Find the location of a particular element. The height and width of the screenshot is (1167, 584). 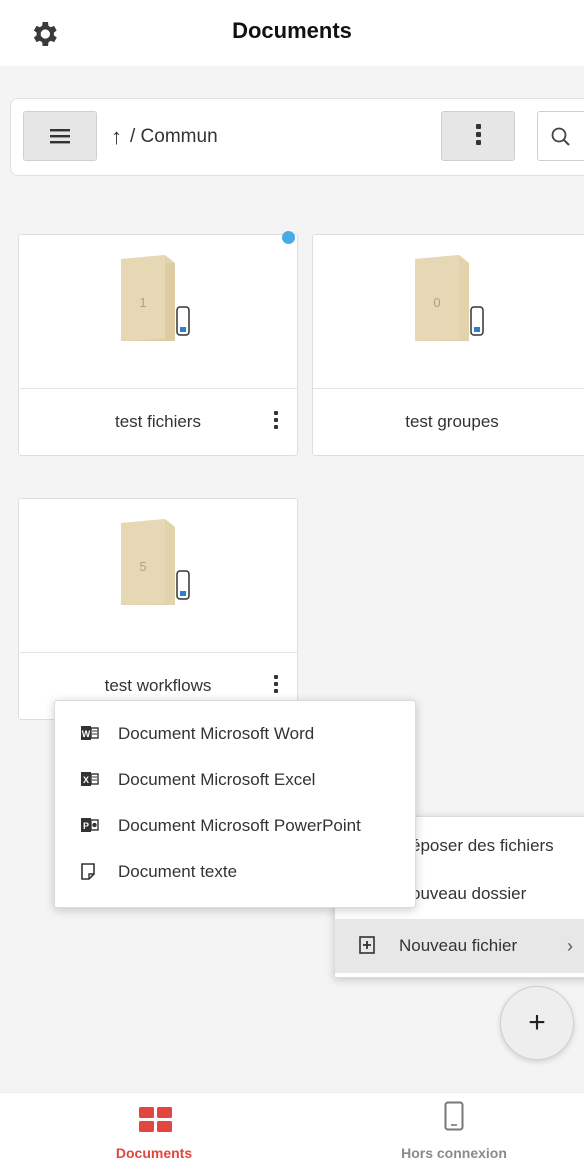

folder-card-test-groupes: 0 test groupes is located at coordinates (448, 345).